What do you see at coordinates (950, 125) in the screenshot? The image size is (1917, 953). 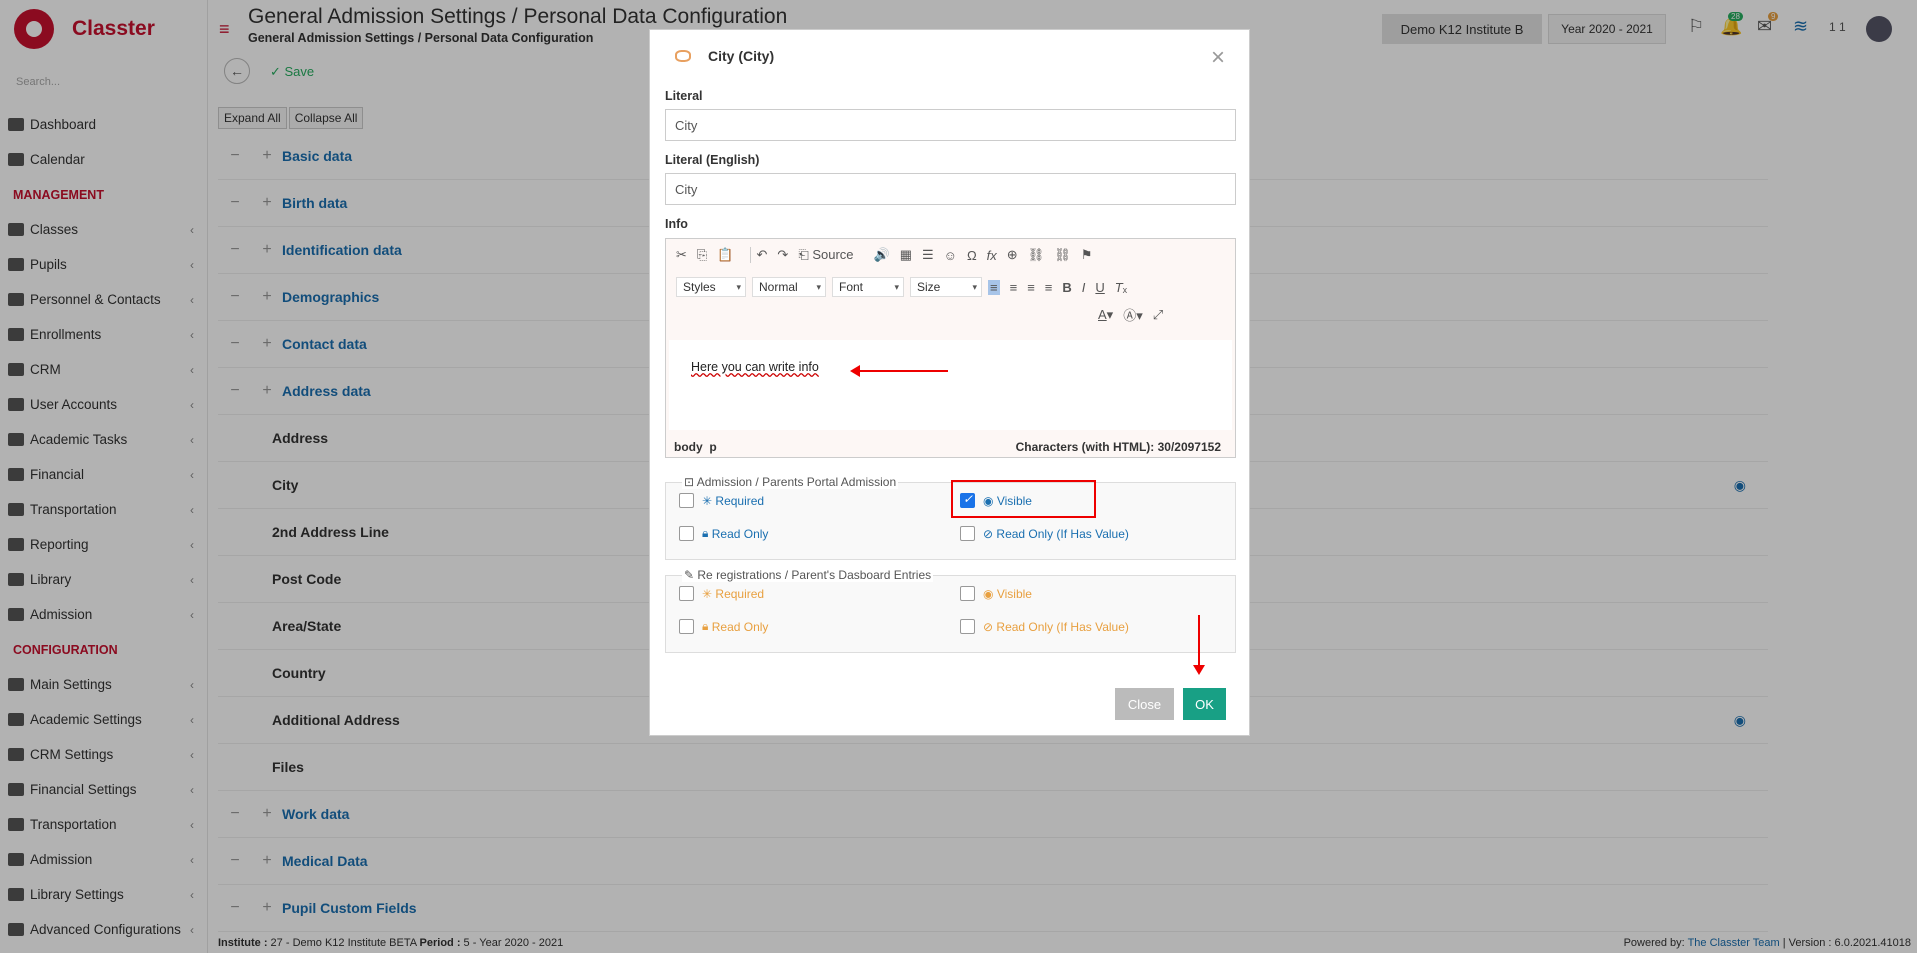 I see `literal-input: City` at bounding box center [950, 125].